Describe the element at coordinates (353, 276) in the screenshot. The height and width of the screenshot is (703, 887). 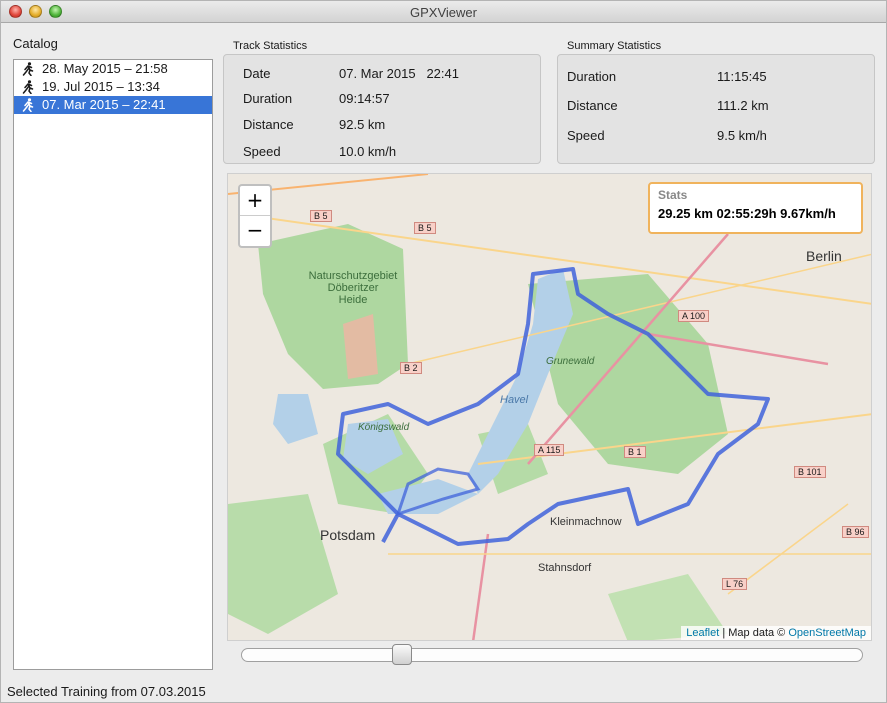
I see `map-label-nsg-line1: Naturschutzgebiet` at that location.